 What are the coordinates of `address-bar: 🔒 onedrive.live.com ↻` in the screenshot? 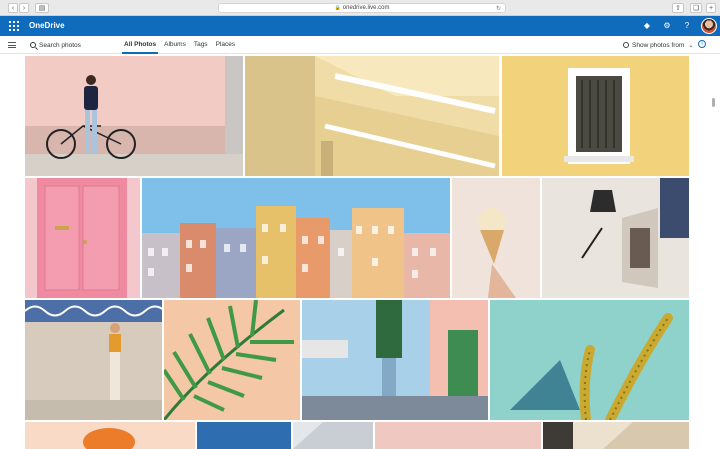 It's located at (362, 8).